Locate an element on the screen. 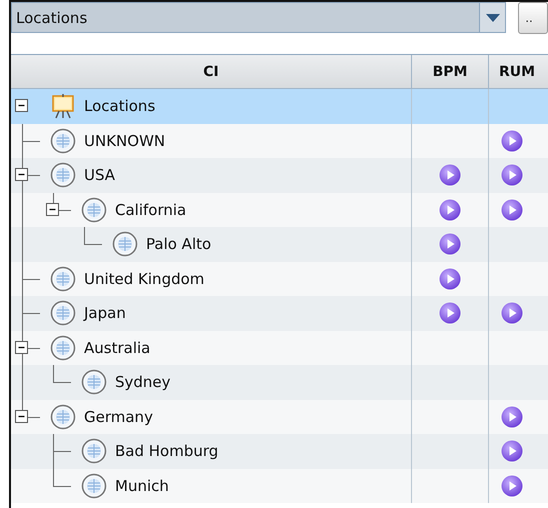  tree-row: Sydney is located at coordinates (211, 382).